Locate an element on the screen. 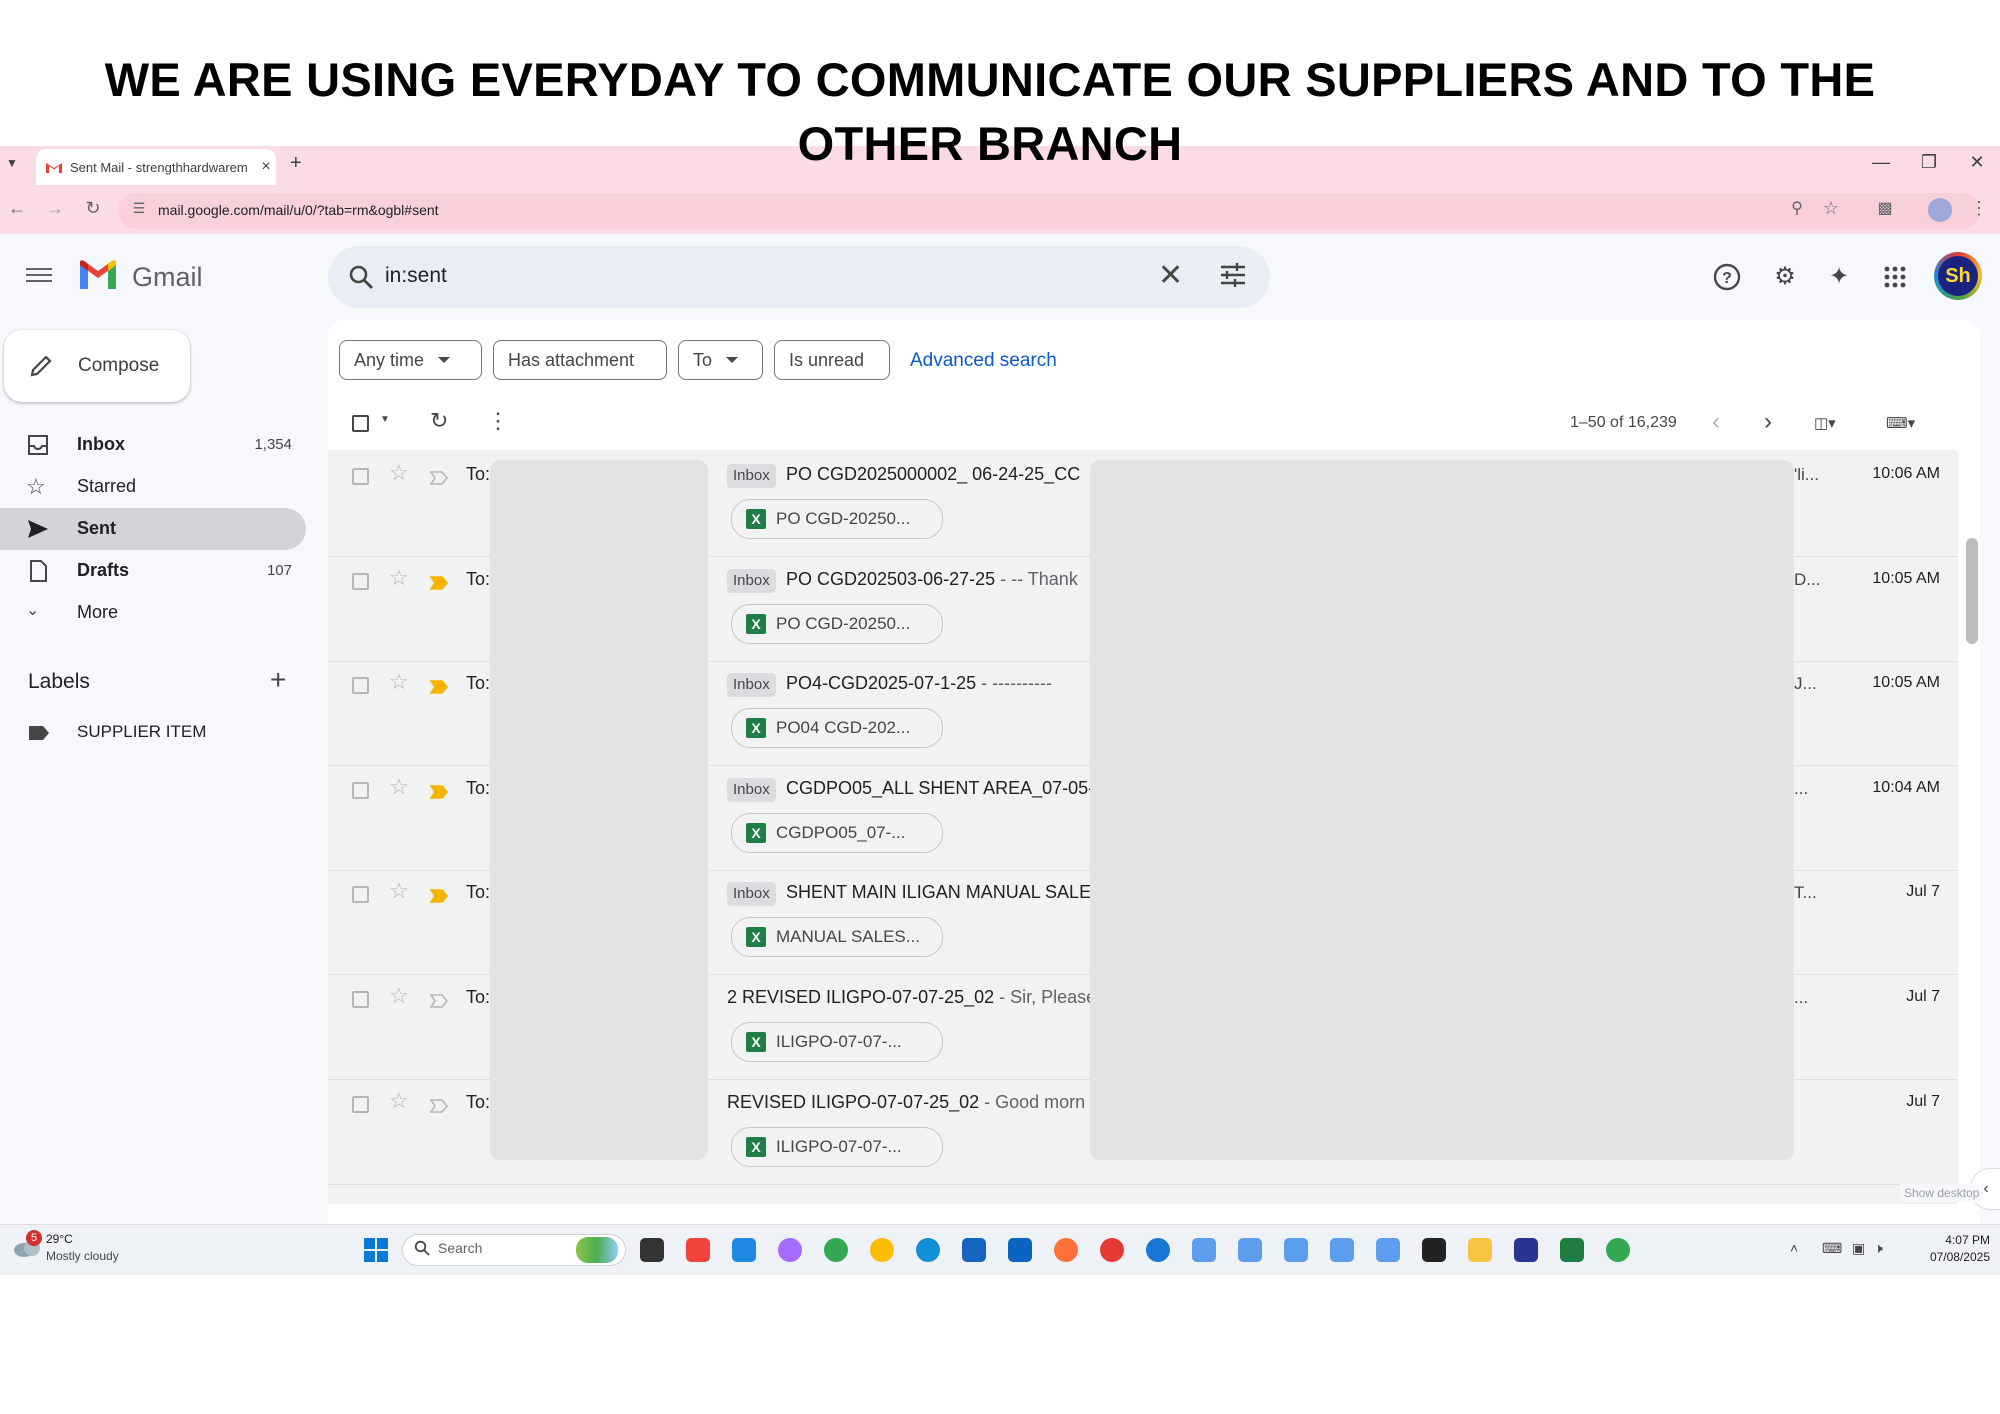  extensions-icon: ▩ is located at coordinates (1885, 208).